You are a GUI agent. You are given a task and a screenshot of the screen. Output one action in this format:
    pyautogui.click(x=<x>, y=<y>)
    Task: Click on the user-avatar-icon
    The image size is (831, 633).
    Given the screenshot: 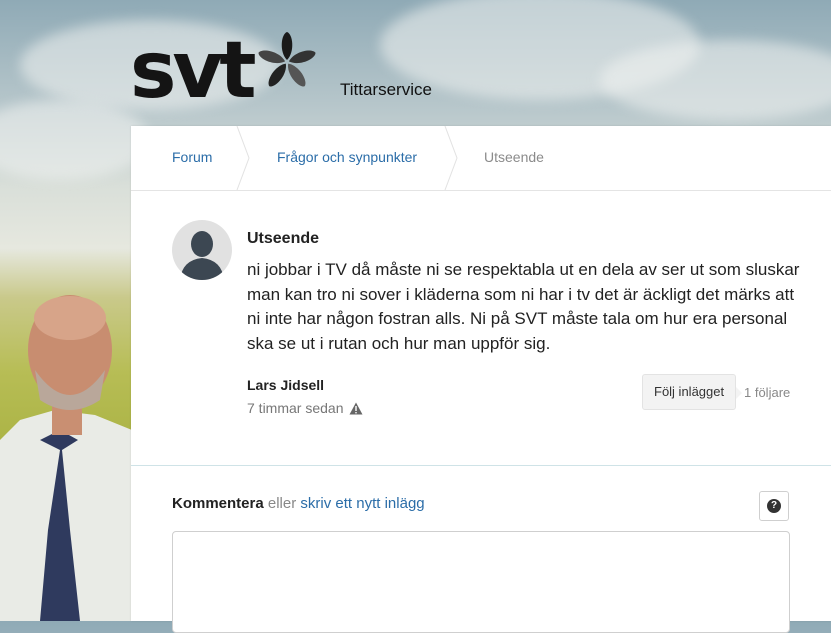 What is the action you would take?
    pyautogui.click(x=202, y=250)
    